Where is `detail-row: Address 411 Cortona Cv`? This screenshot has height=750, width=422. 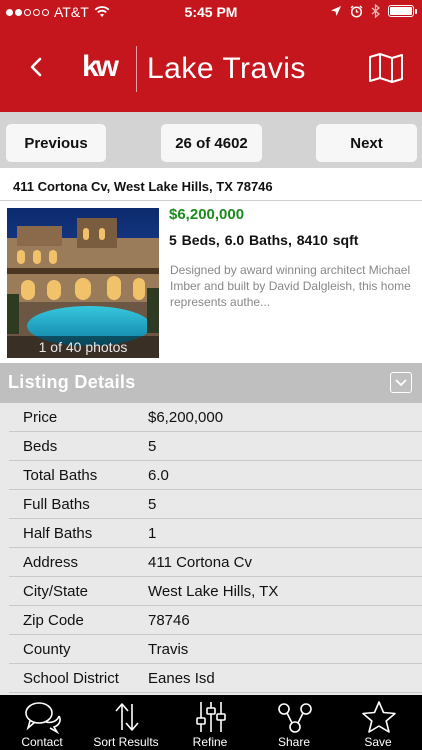
detail-row: Address 411 Cortona Cv is located at coordinates (215, 562).